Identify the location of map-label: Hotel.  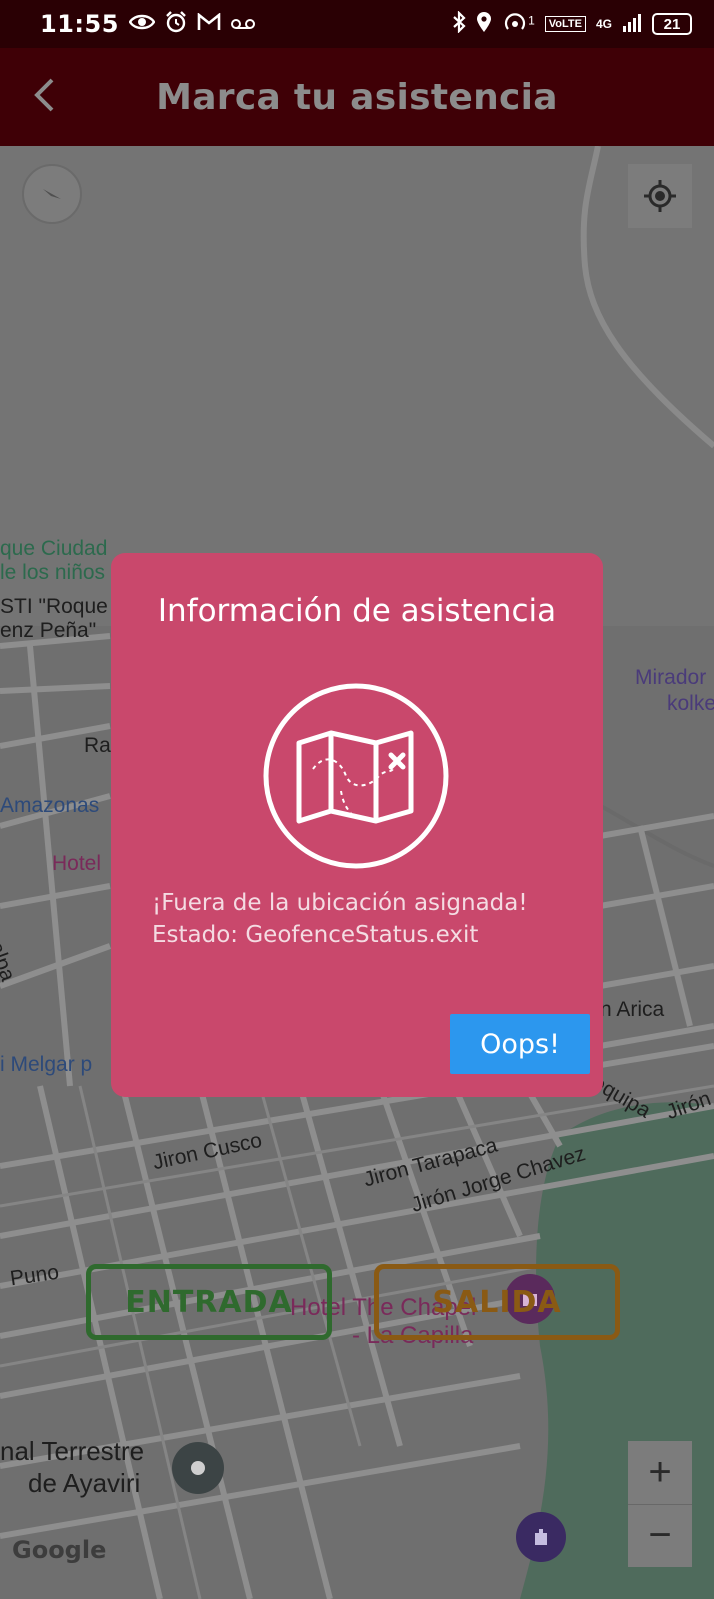
(77, 863).